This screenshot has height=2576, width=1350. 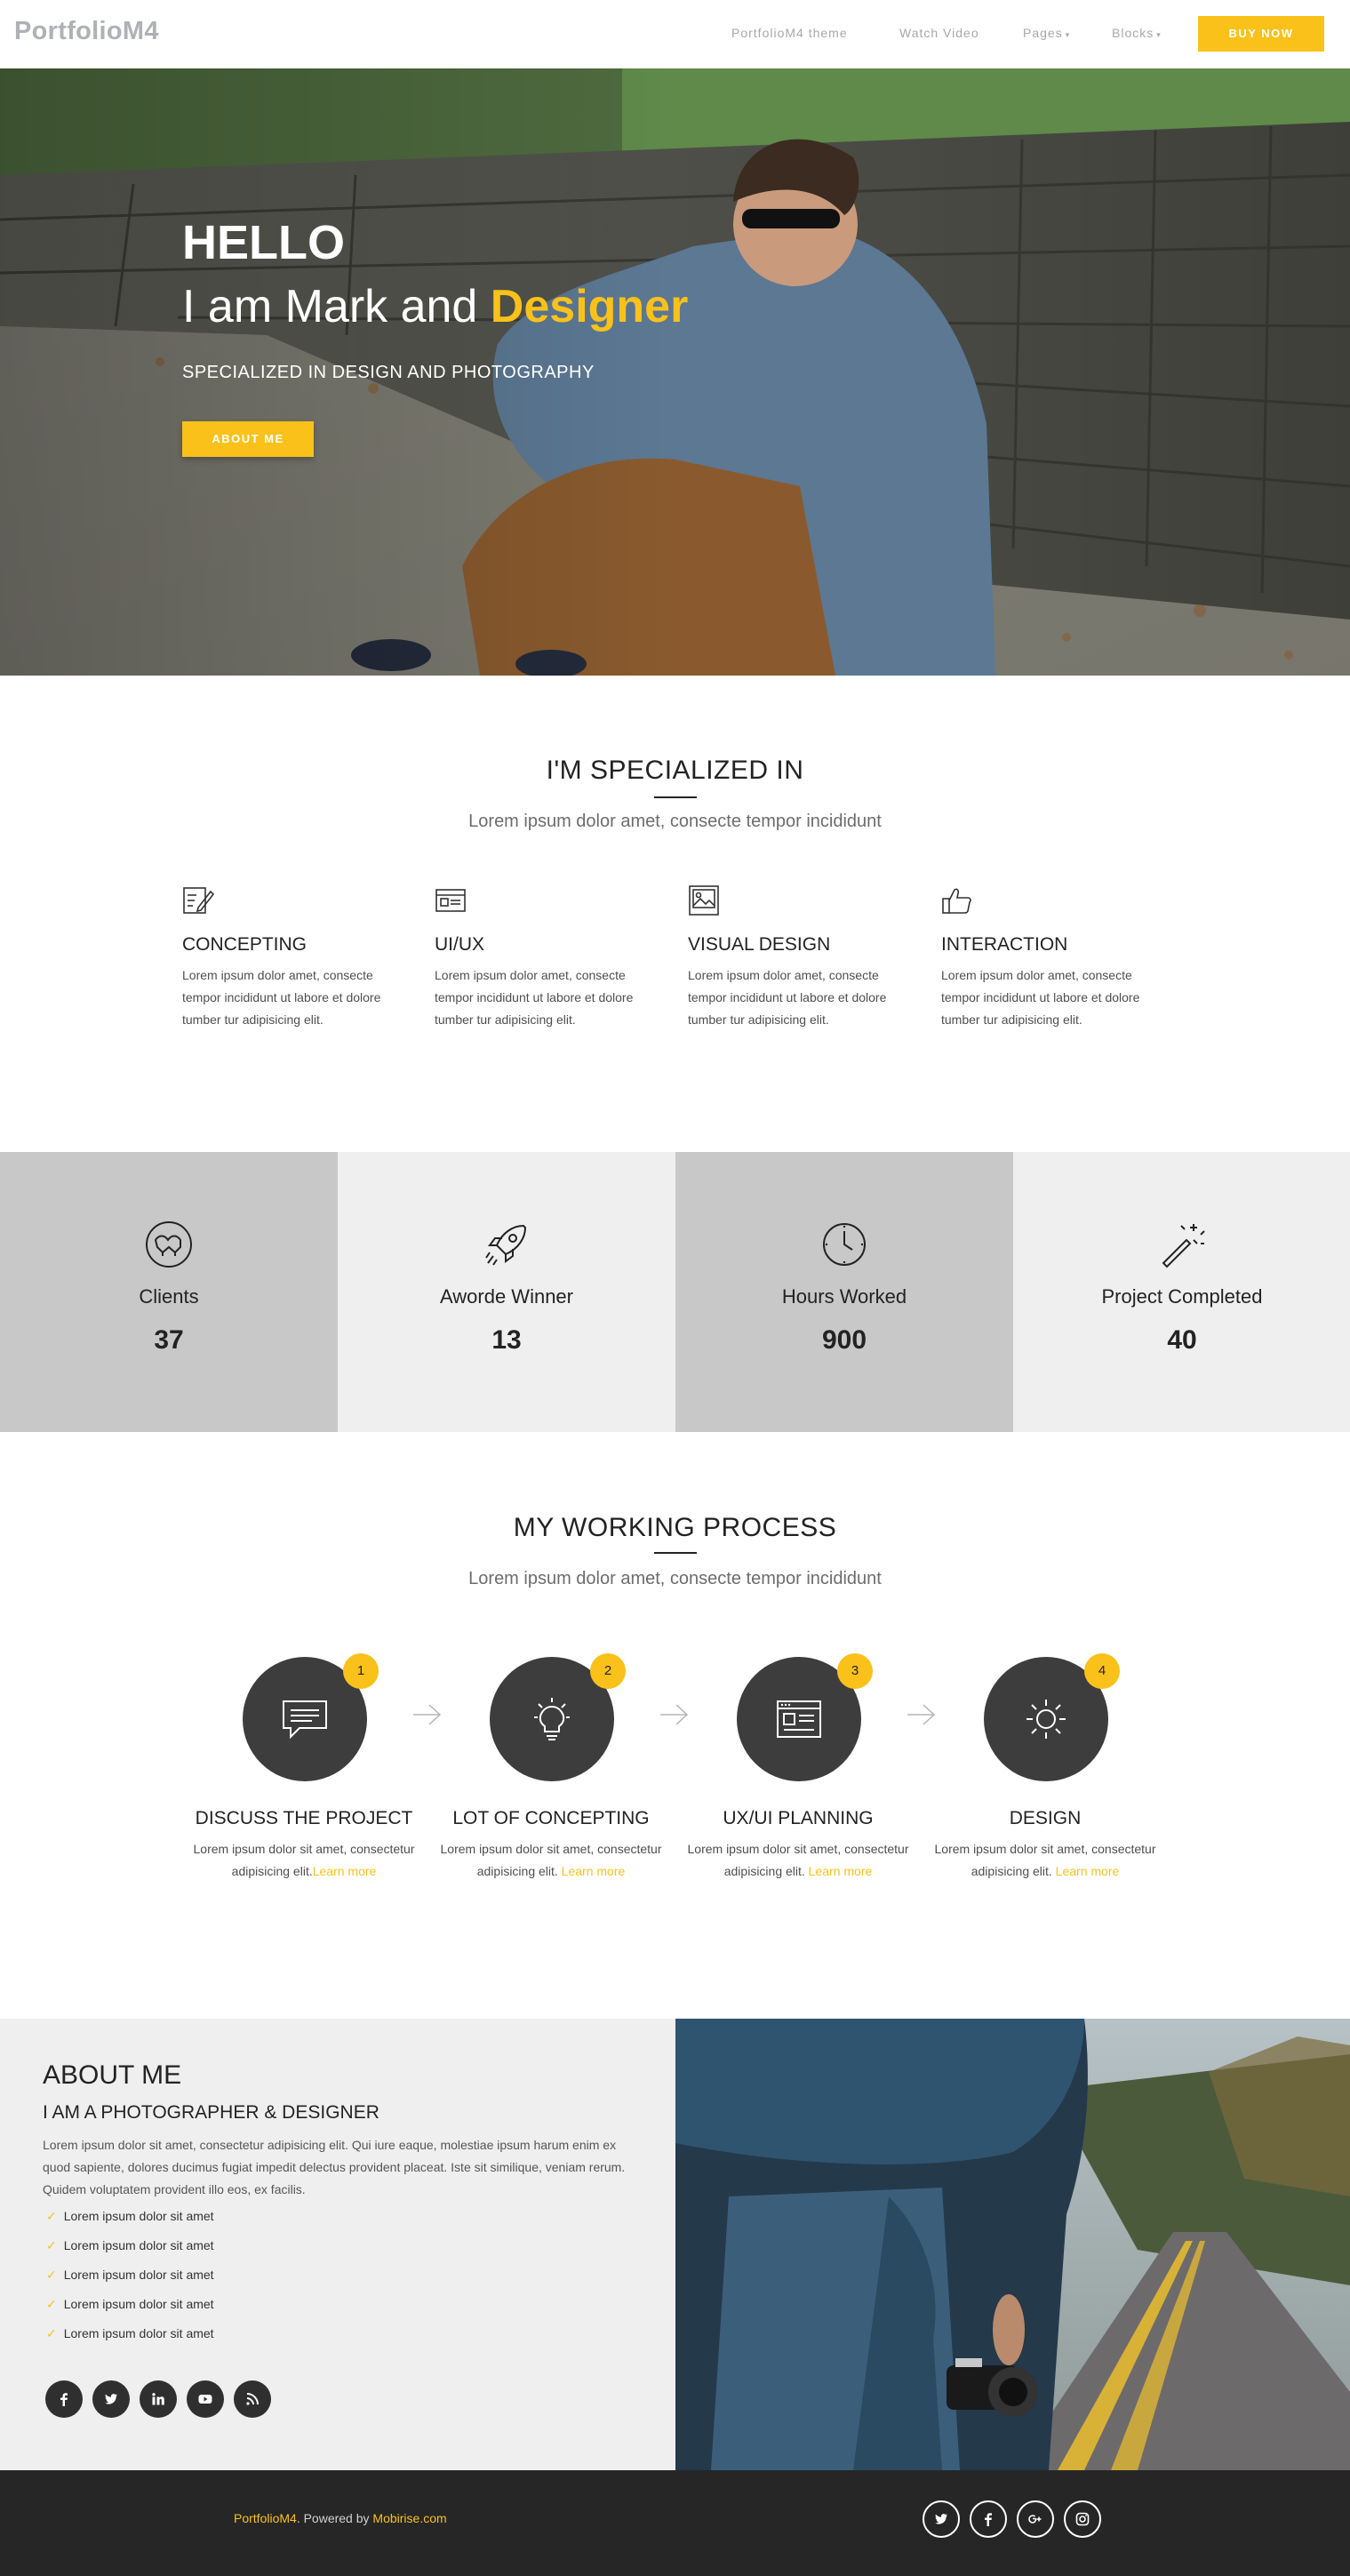 What do you see at coordinates (760, 944) in the screenshot?
I see `spec-title: VISUAL DESIGN` at bounding box center [760, 944].